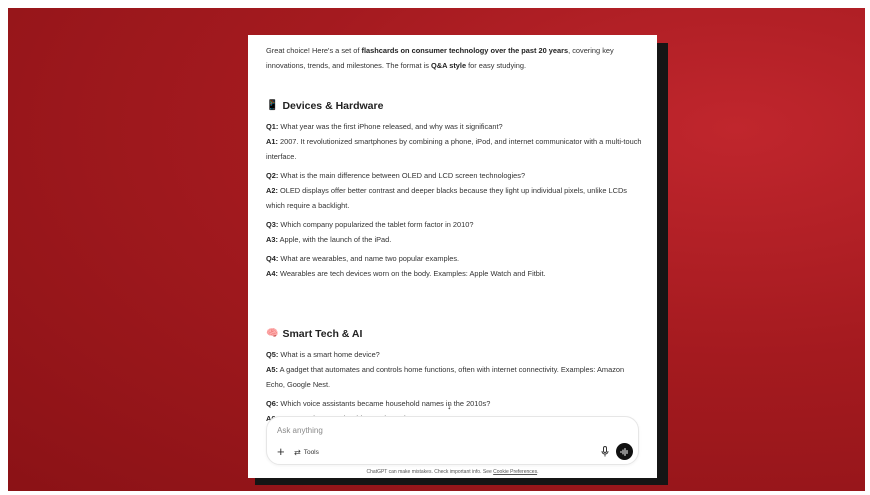 Image resolution: width=870 pixels, height=495 pixels. Describe the element at coordinates (272, 258) in the screenshot. I see `question-label: Q4:` at that location.